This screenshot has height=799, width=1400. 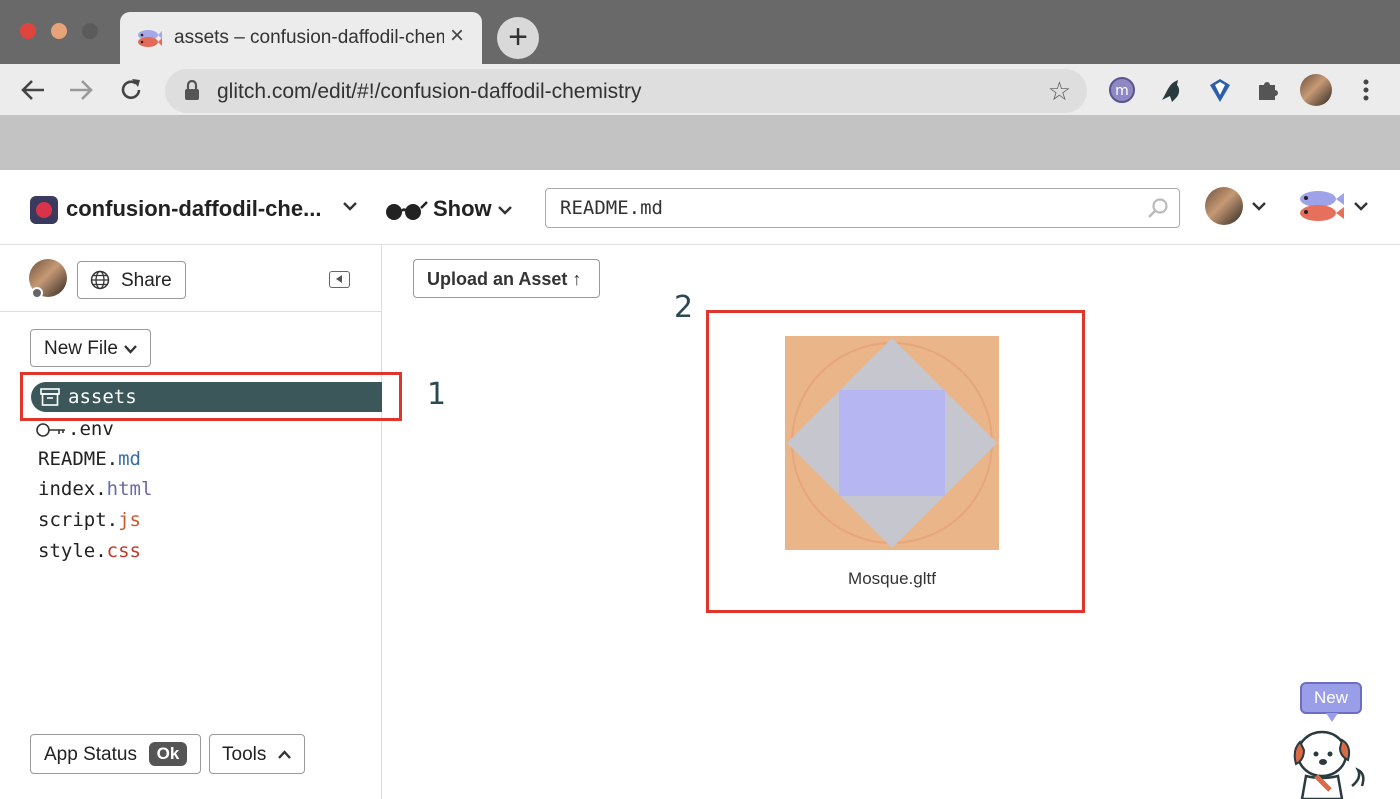 What do you see at coordinates (892, 443) in the screenshot?
I see `asset-thumbnail` at bounding box center [892, 443].